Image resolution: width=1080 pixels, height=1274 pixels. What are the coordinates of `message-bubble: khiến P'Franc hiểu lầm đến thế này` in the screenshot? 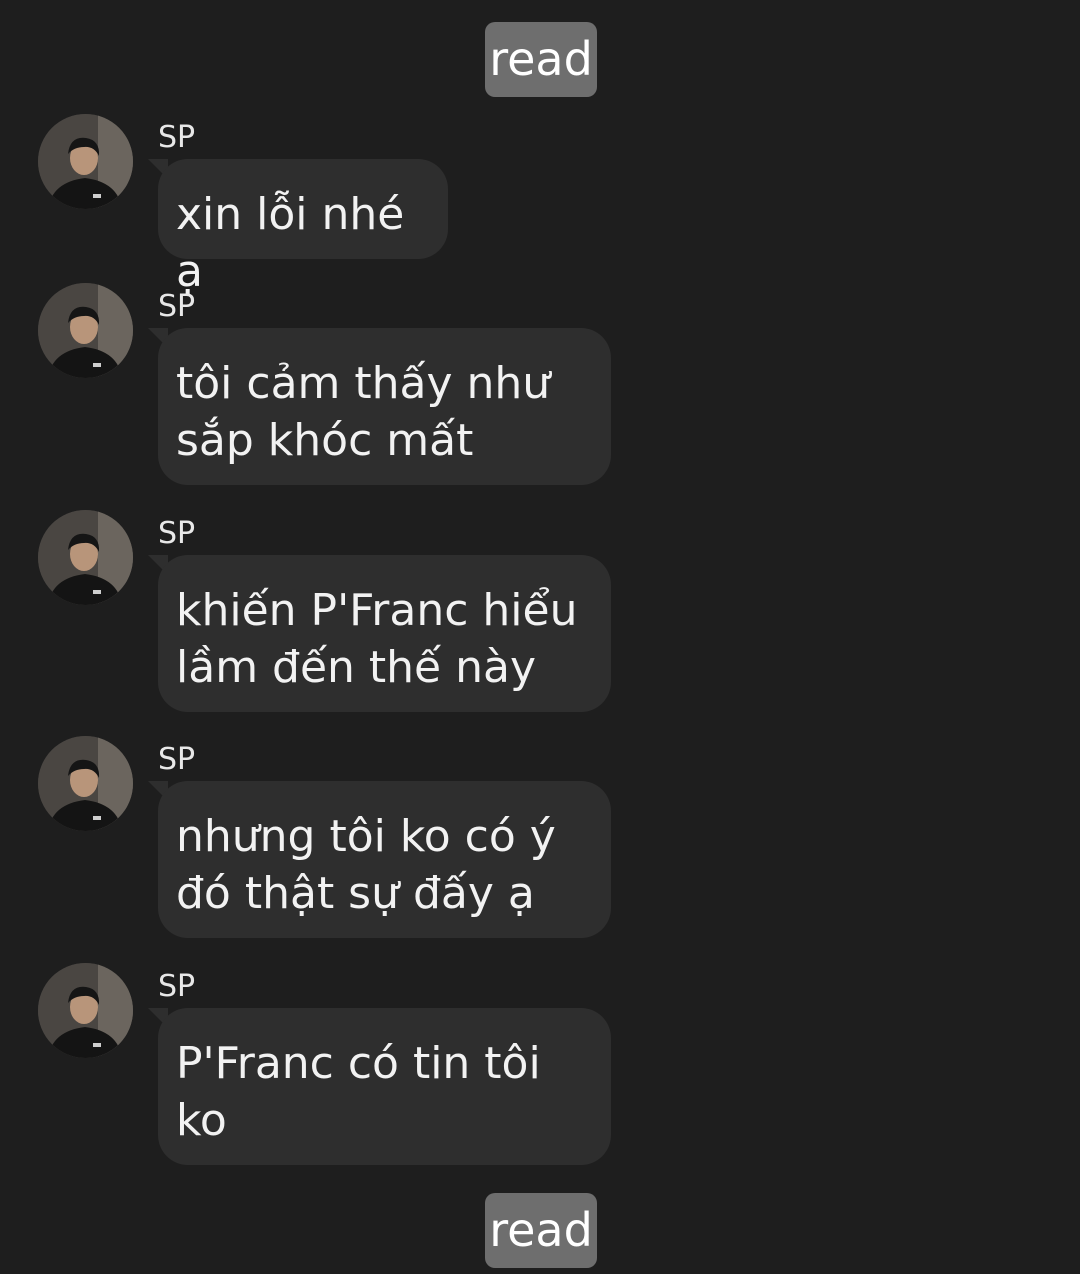 It's located at (384, 633).